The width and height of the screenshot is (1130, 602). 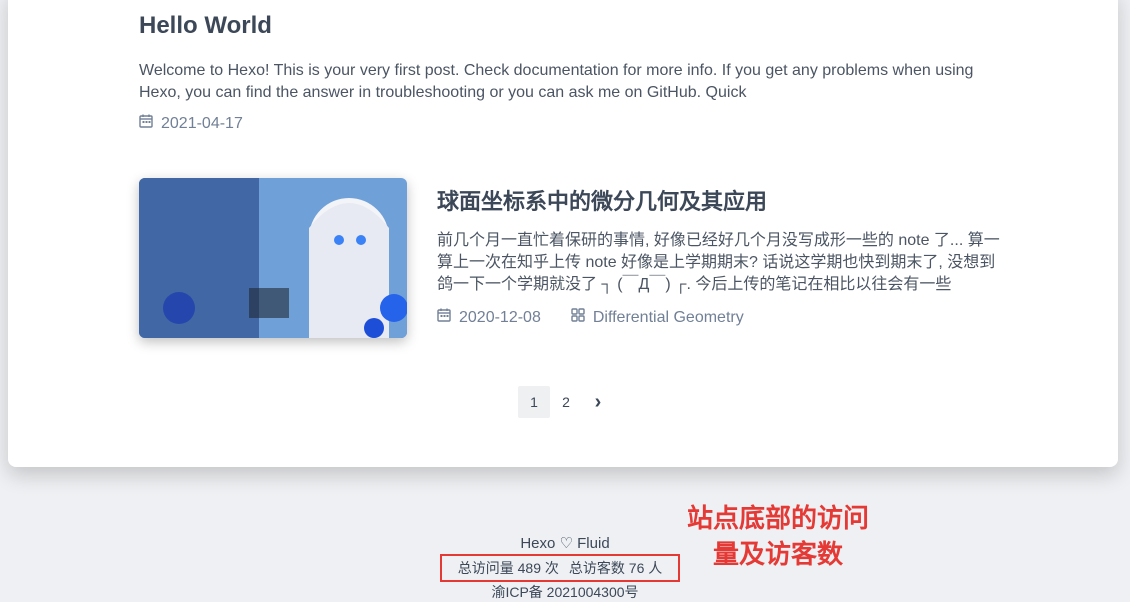 What do you see at coordinates (574, 123) in the screenshot?
I see `post-meta: 2021-04-17` at bounding box center [574, 123].